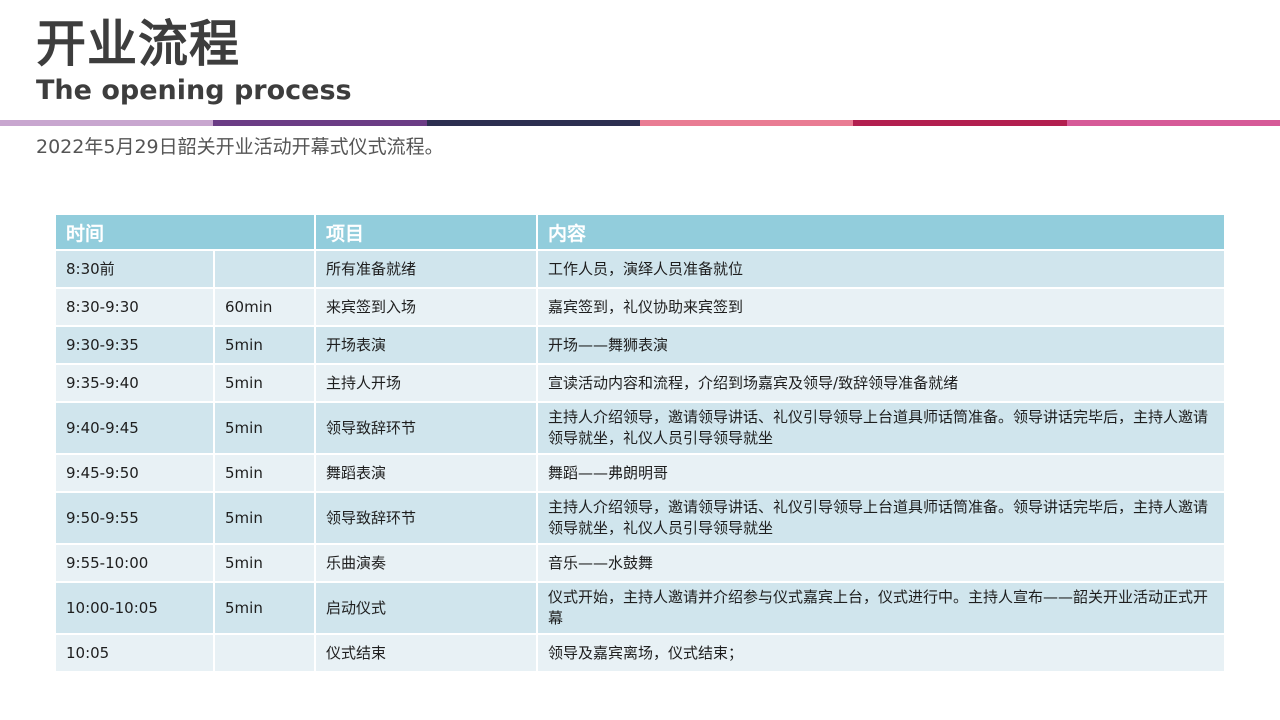 Image resolution: width=1280 pixels, height=720 pixels. What do you see at coordinates (135, 345) in the screenshot?
I see `cell-time: 9:30-9:35` at bounding box center [135, 345].